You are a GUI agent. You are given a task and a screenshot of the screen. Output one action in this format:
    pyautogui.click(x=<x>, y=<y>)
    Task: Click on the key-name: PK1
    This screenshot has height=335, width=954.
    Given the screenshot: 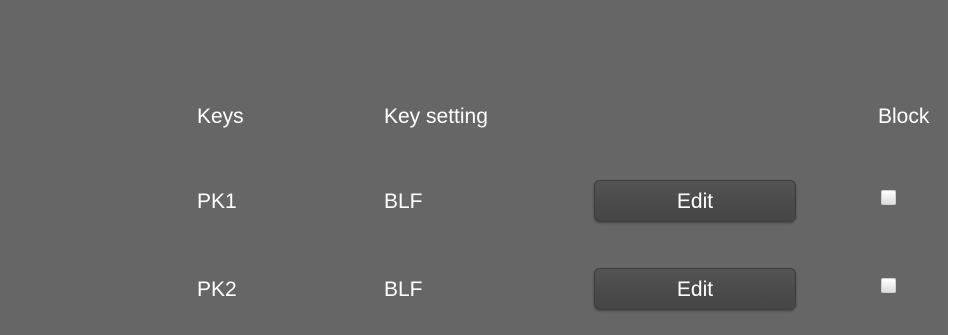 What is the action you would take?
    pyautogui.click(x=217, y=201)
    